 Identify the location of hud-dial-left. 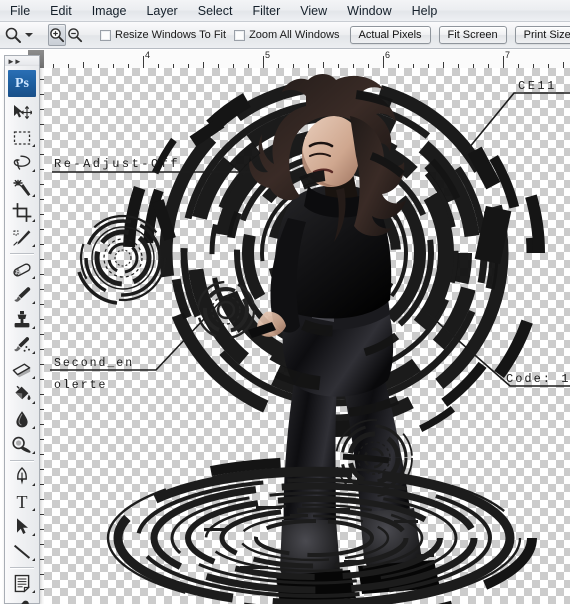
(122, 259).